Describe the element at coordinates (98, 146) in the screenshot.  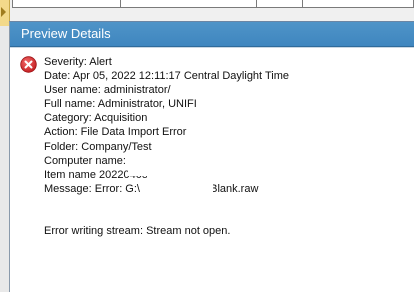
I see `folder-line: Folder: Company/Test` at that location.